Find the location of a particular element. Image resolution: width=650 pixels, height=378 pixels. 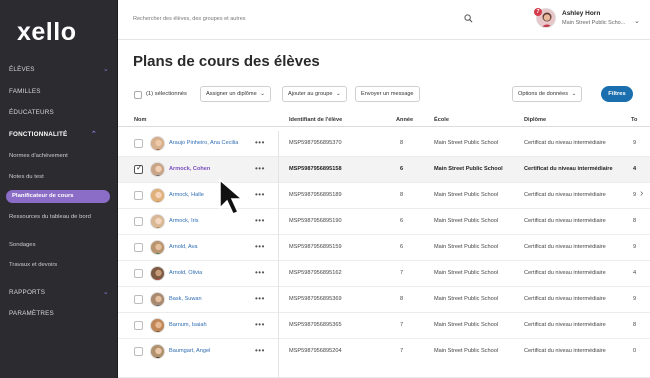

select-all-checkbox is located at coordinates (138, 95).